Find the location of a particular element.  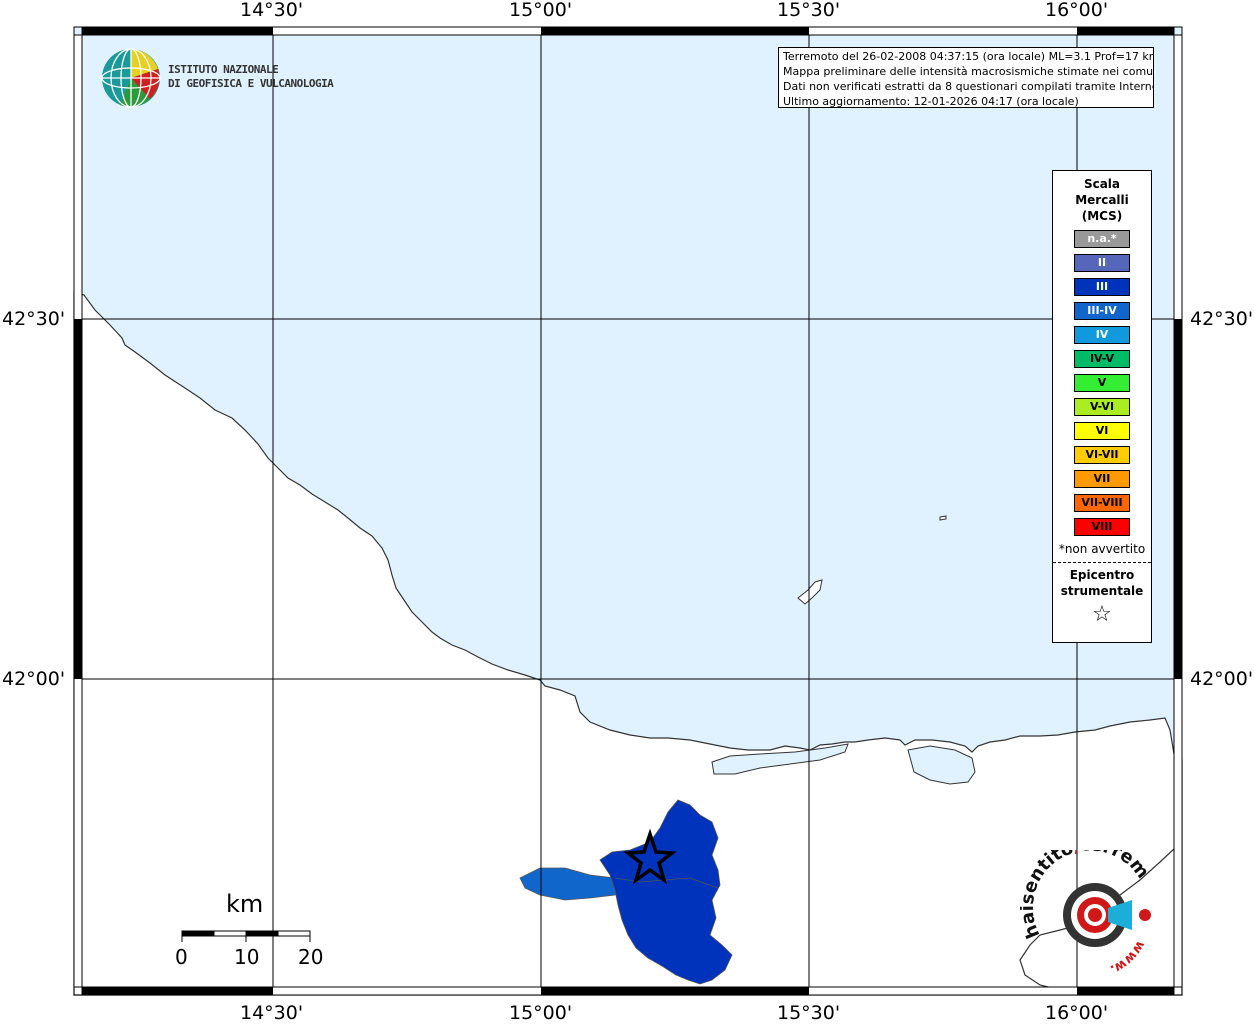

lat-label-left-2: 42°00' is located at coordinates (34, 679).